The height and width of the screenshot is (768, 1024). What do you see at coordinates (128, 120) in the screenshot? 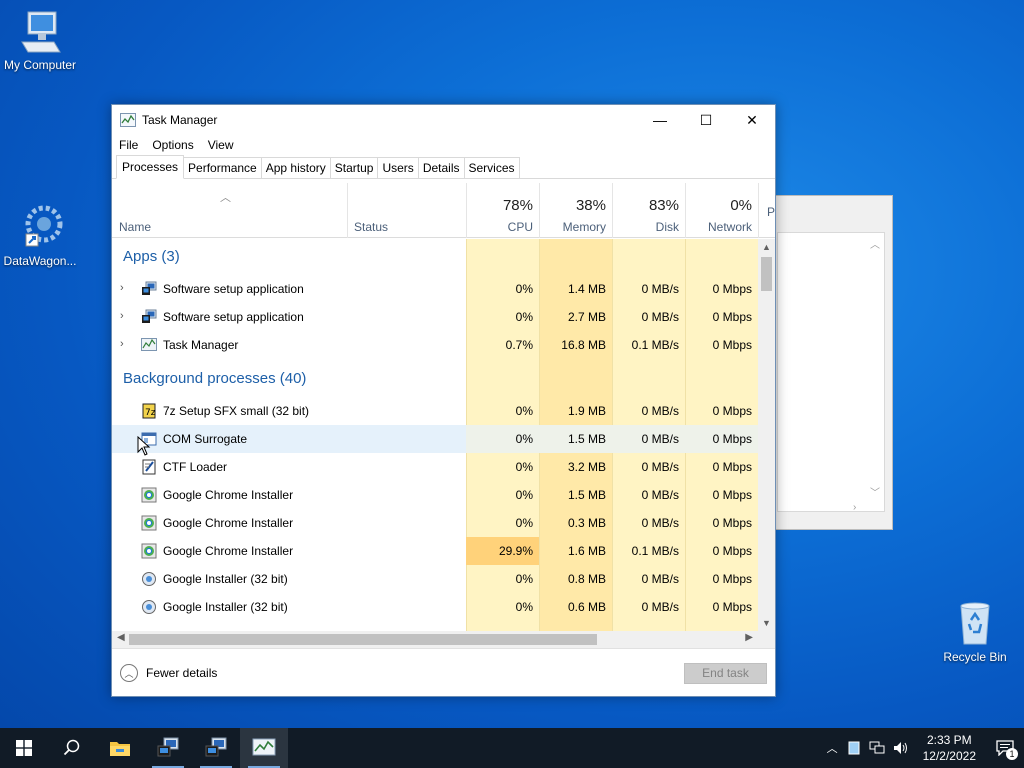
I see `task-manager-icon` at bounding box center [128, 120].